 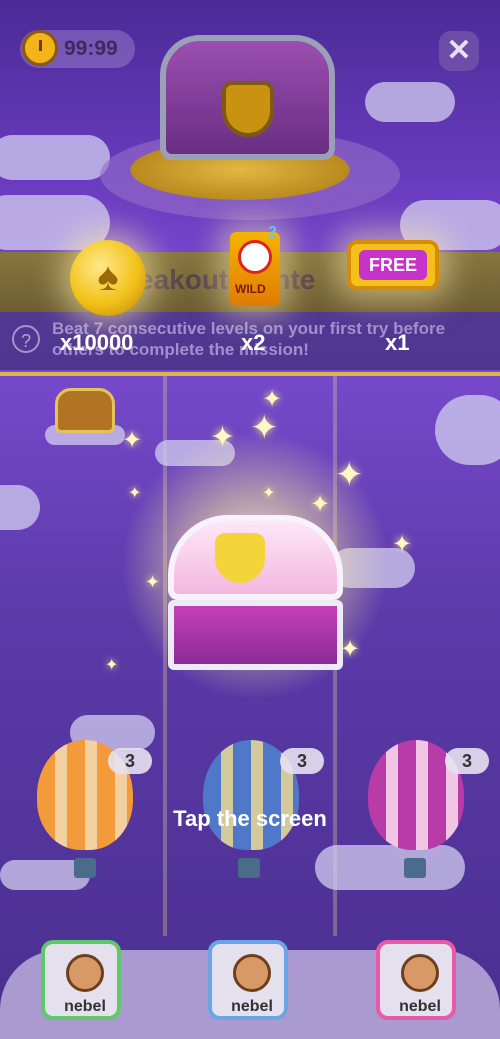 What do you see at coordinates (250, 818) in the screenshot?
I see `tap-prompt: Tap the screen` at bounding box center [250, 818].